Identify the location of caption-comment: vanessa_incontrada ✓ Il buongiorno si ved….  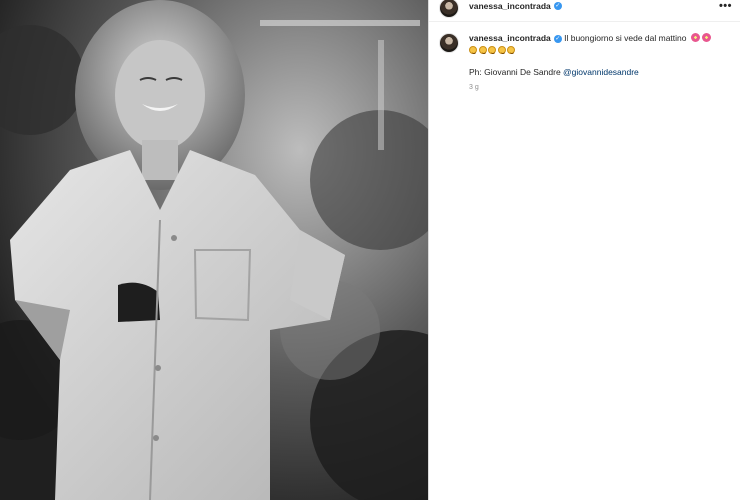
(584, 58).